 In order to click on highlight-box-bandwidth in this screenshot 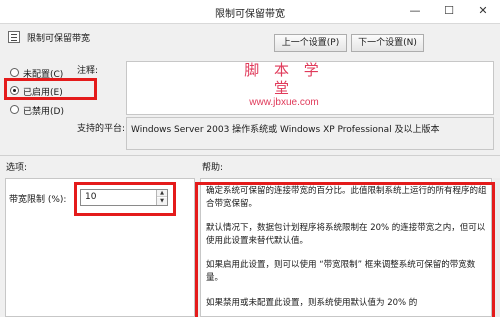, I will do `click(125, 199)`.